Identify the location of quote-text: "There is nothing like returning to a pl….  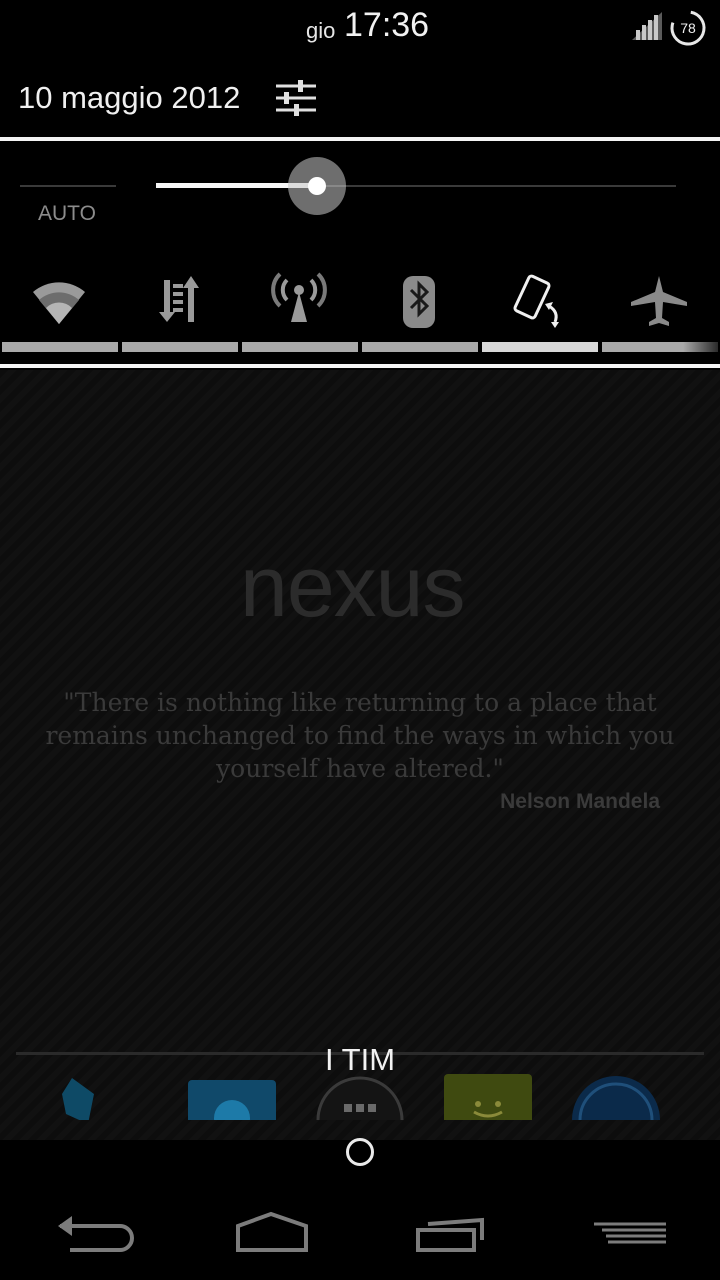
(360, 735).